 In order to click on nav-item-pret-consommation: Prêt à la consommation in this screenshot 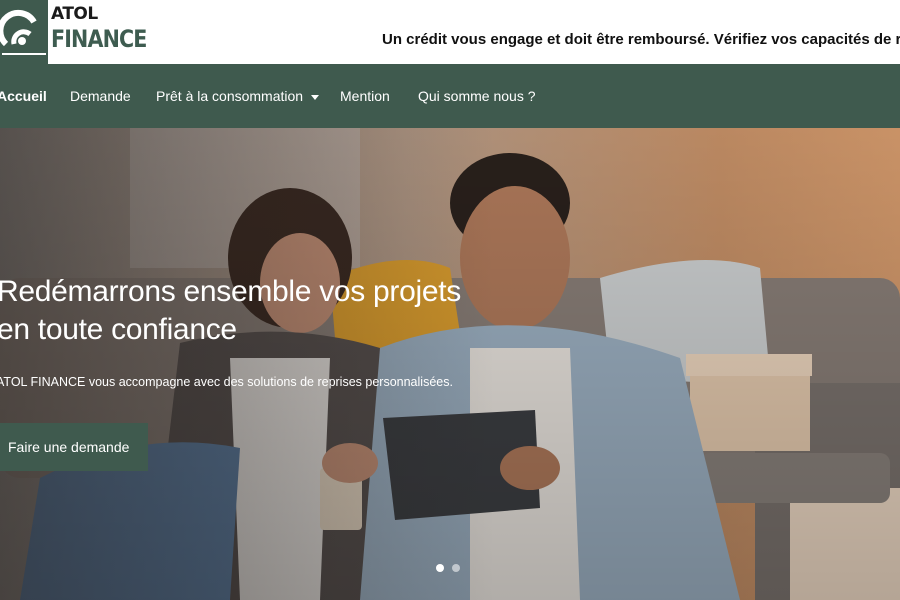, I will do `click(238, 96)`.